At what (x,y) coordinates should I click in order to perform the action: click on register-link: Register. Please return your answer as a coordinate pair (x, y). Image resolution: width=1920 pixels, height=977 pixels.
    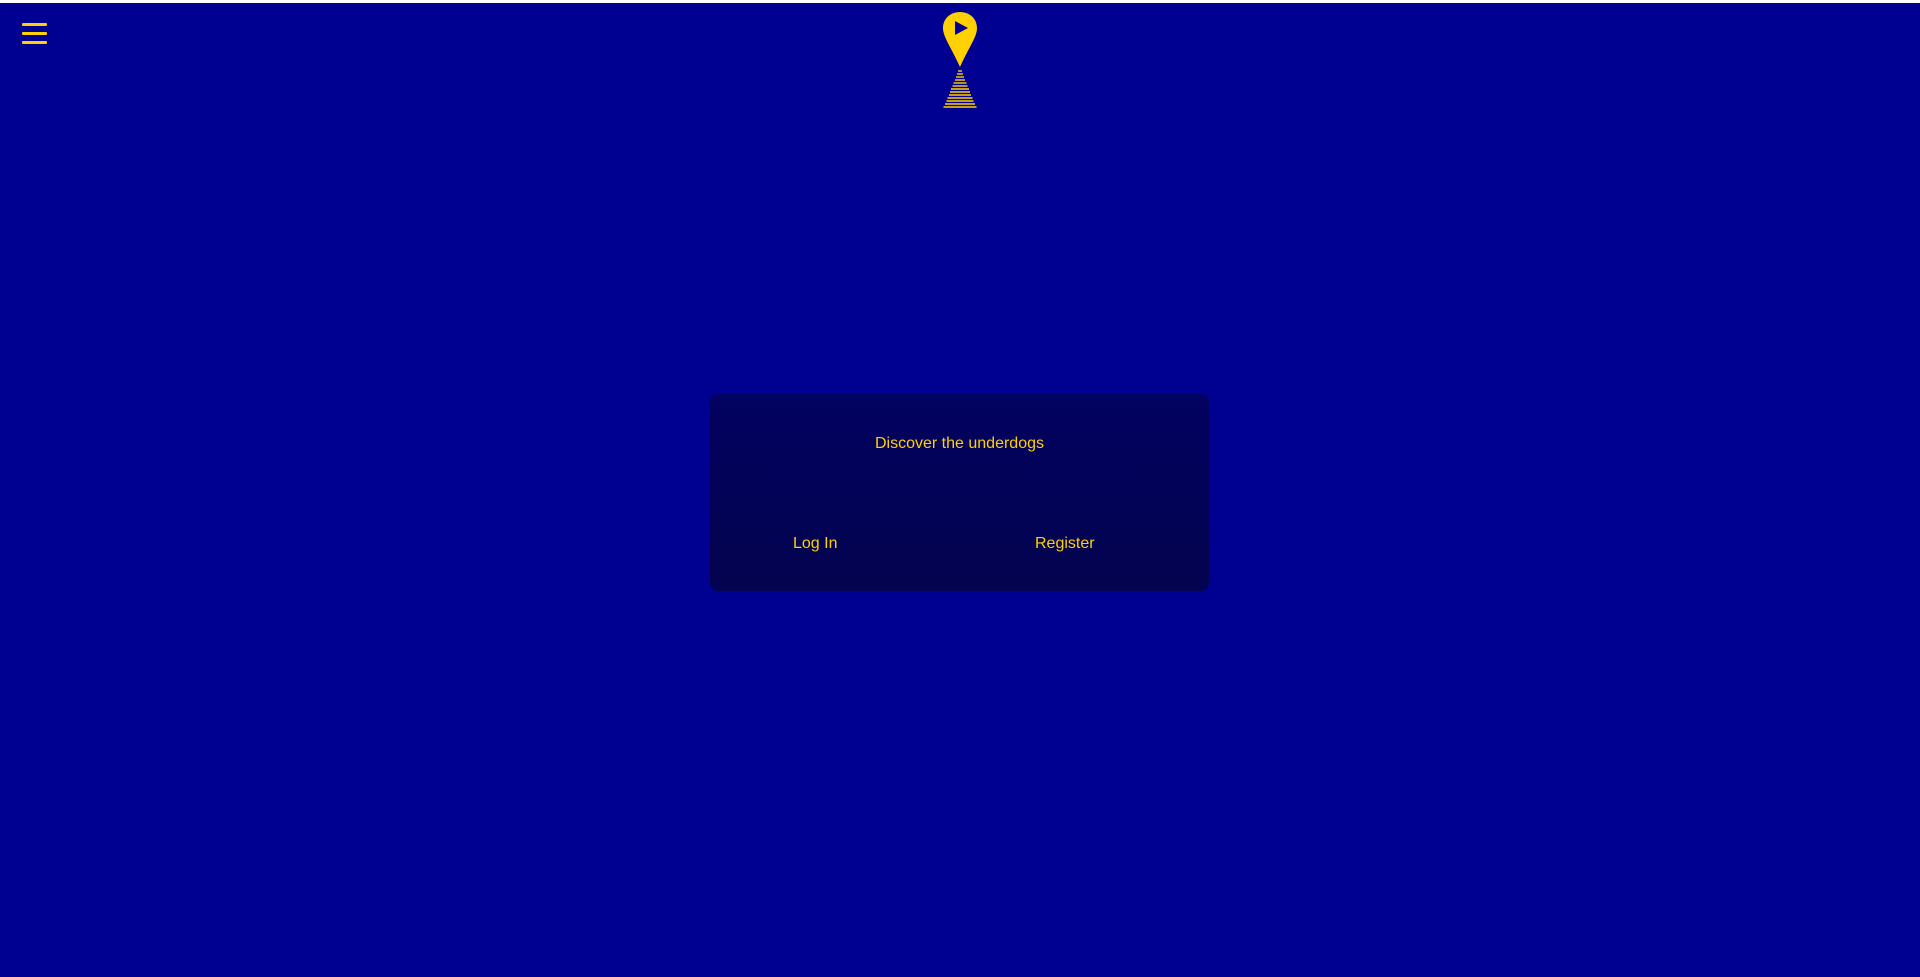
    Looking at the image, I should click on (1065, 544).